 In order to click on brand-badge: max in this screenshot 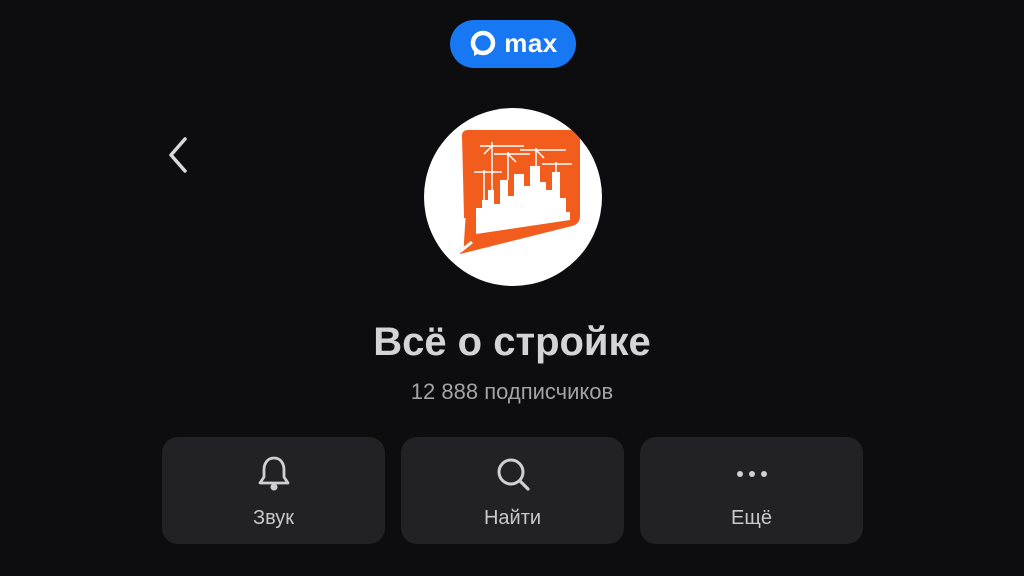, I will do `click(513, 44)`.